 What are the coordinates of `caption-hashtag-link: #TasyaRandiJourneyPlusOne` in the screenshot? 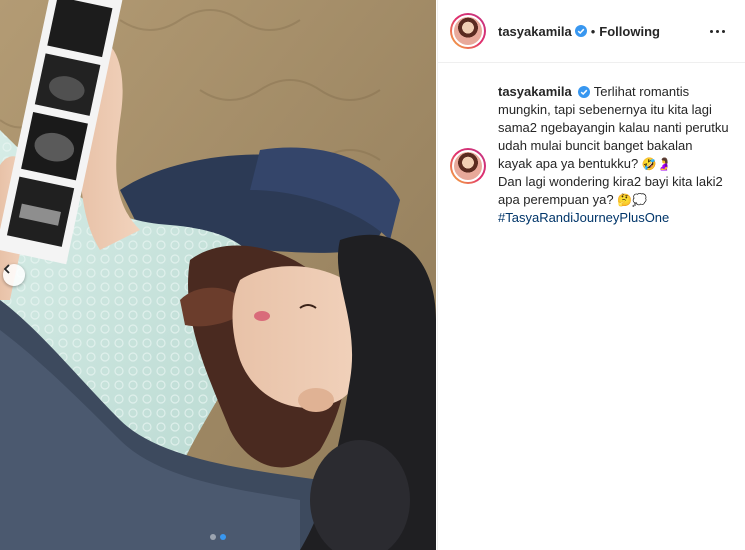 It's located at (583, 217).